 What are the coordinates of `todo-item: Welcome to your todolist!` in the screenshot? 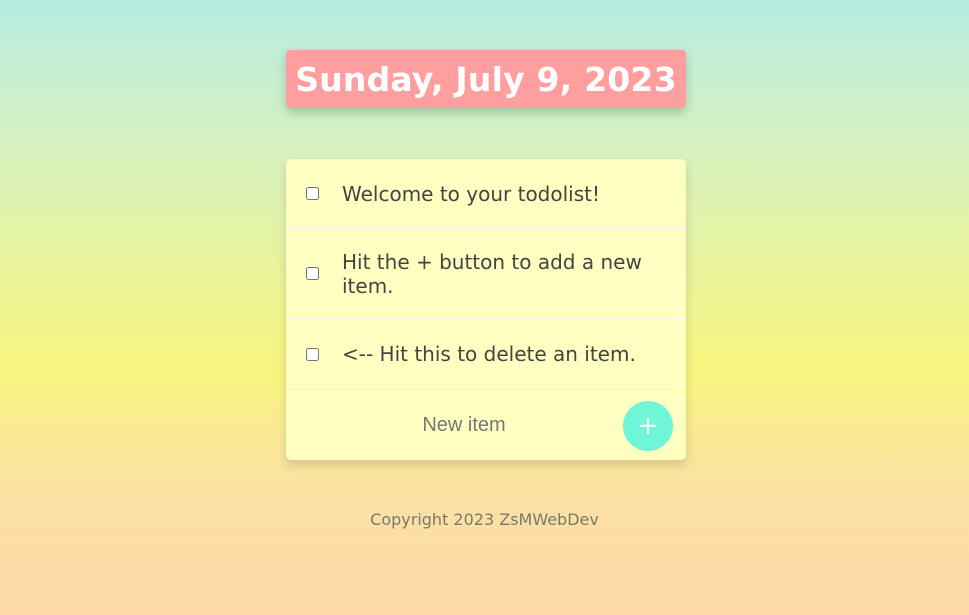 It's located at (486, 194).